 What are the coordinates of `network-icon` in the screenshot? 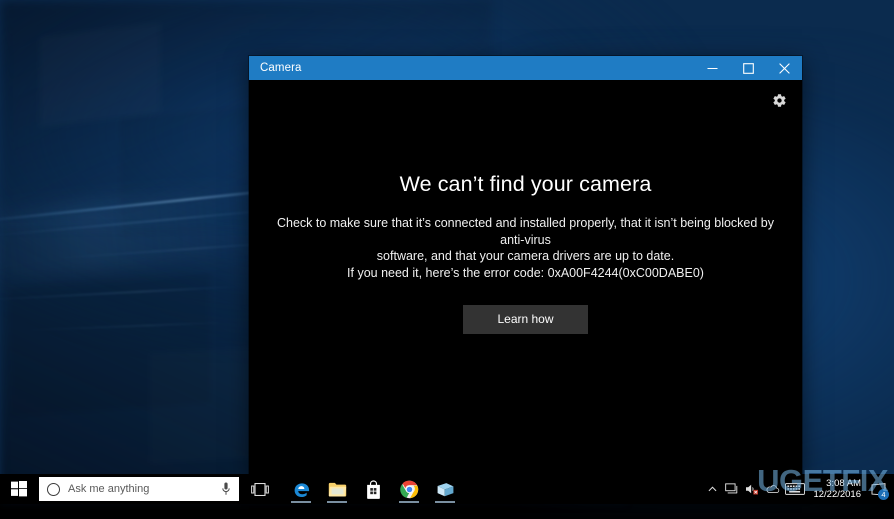 It's located at (732, 489).